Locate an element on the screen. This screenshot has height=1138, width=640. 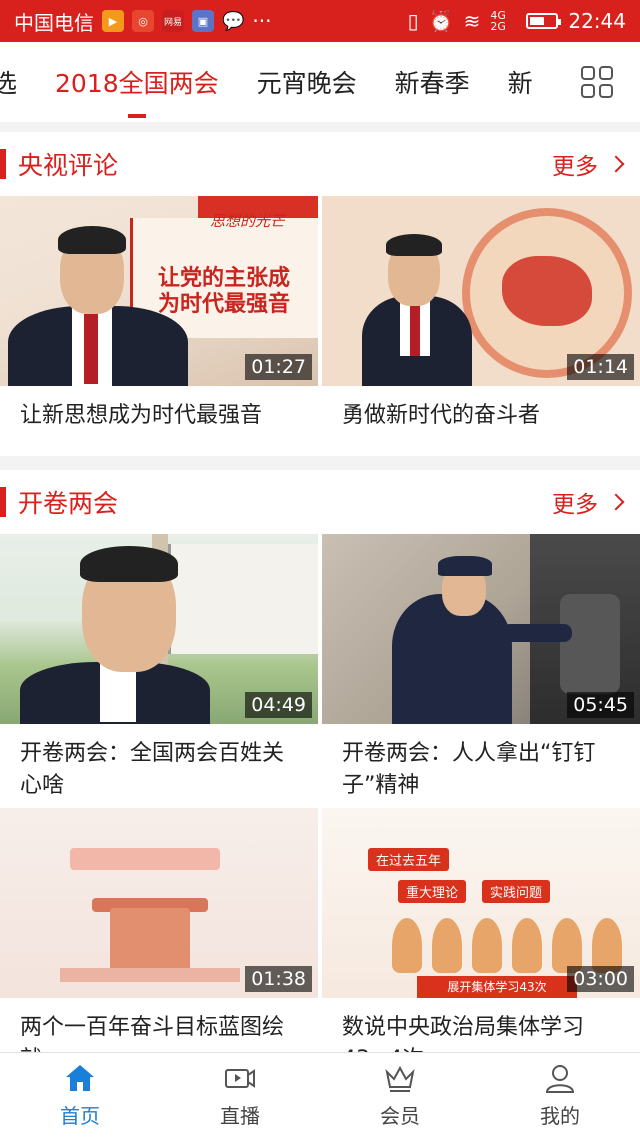
video-thumbnail: 思想的光芒 让党的主张成为时代最强音 01:27 is located at coordinates (159, 291).